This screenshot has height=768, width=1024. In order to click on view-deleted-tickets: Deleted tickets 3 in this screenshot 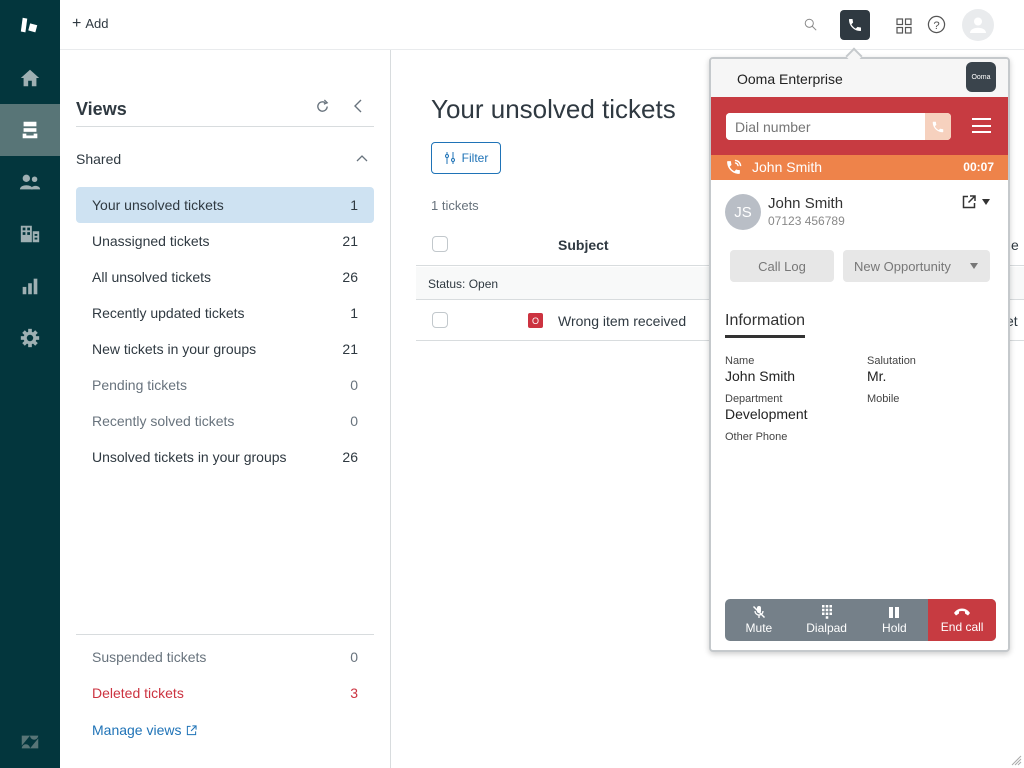, I will do `click(225, 693)`.